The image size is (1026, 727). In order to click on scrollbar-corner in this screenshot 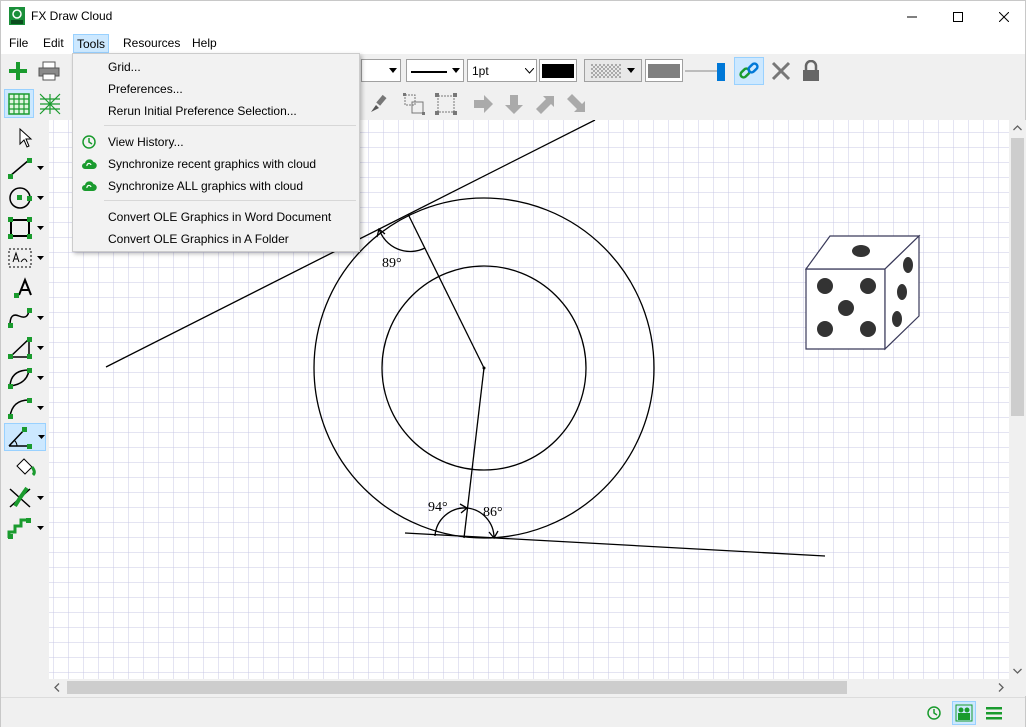, I will do `click(1017, 687)`.